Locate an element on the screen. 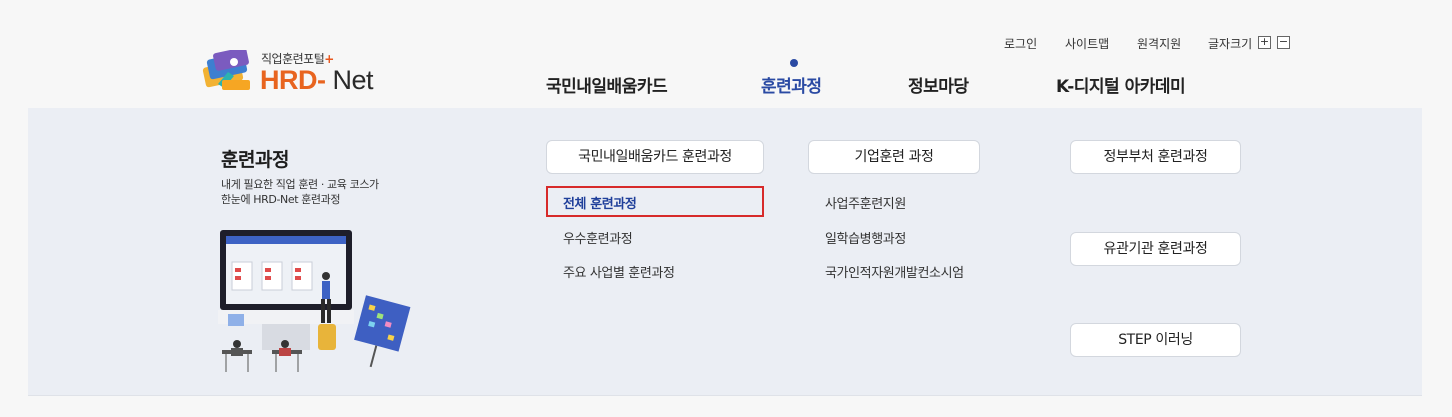 The height and width of the screenshot is (417, 1452). hrd-net-logo: 직업훈련포털+ HRD- Net is located at coordinates (295, 73).